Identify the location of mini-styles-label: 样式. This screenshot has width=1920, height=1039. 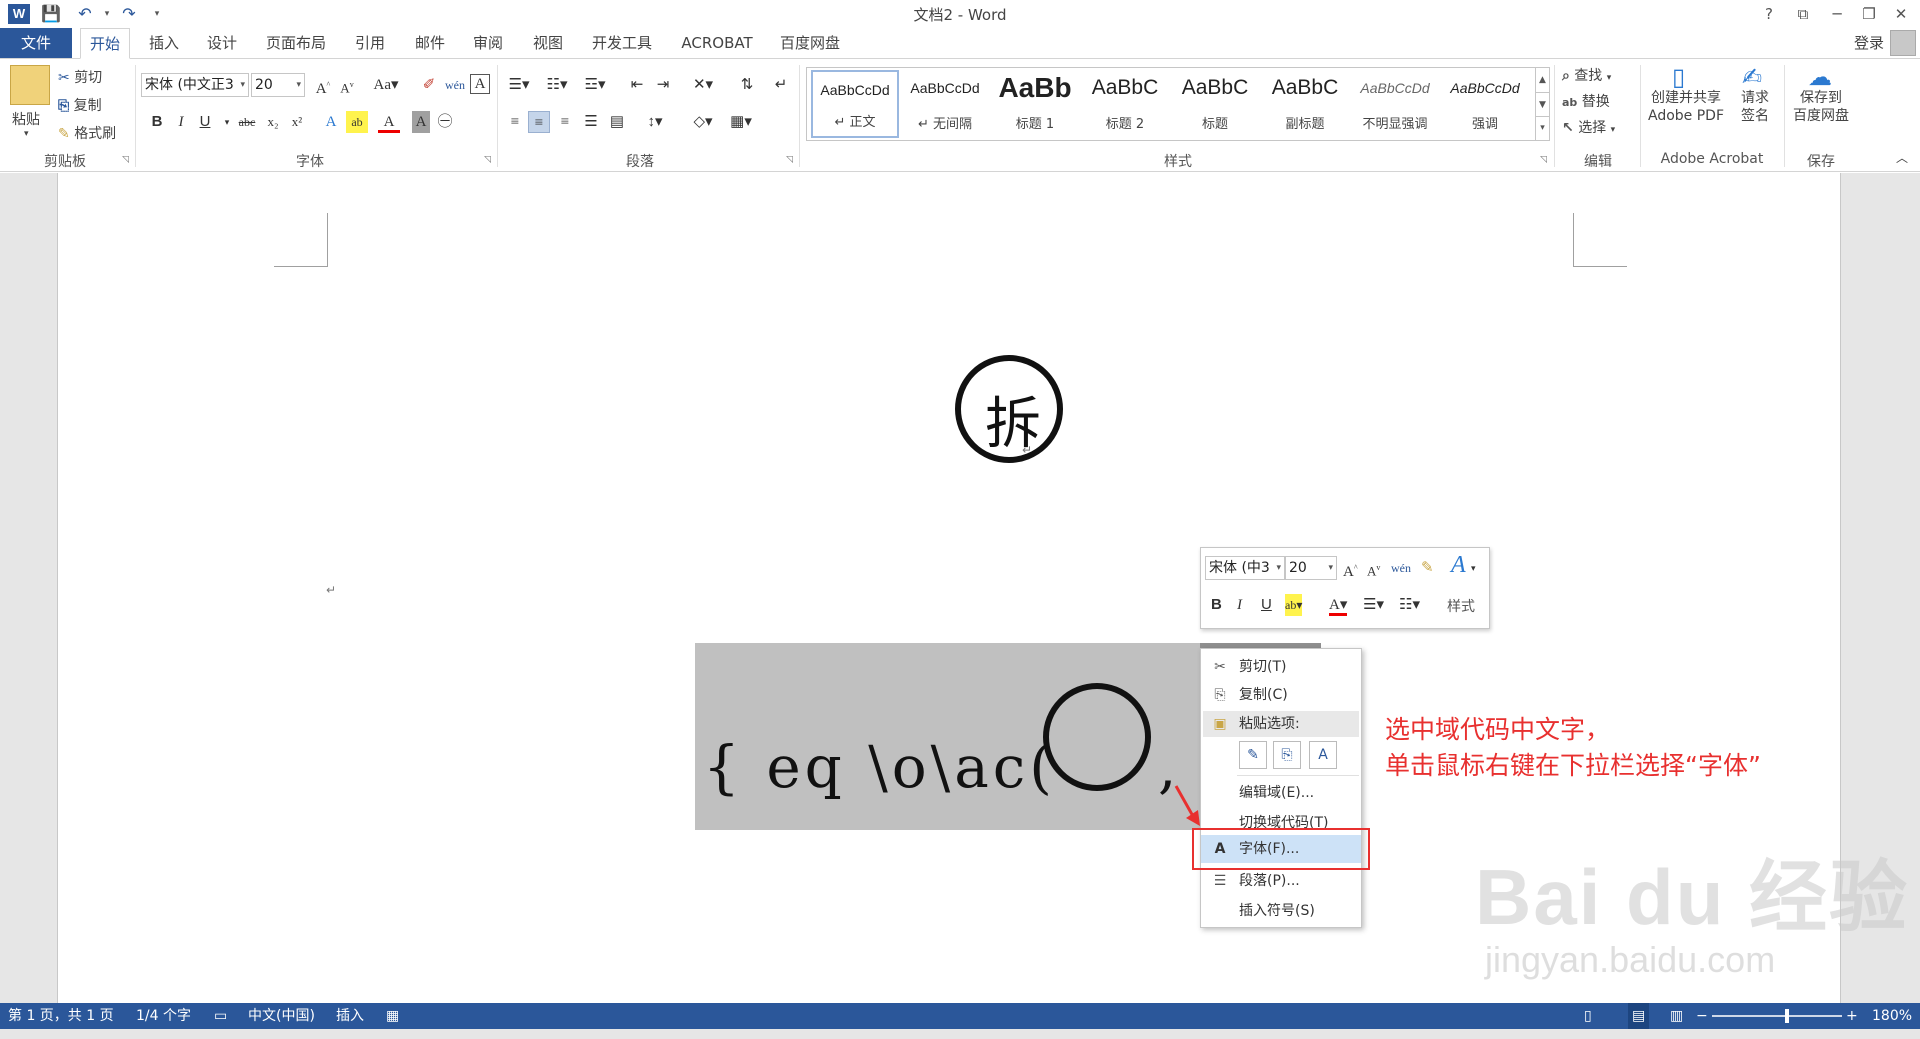
(1461, 607).